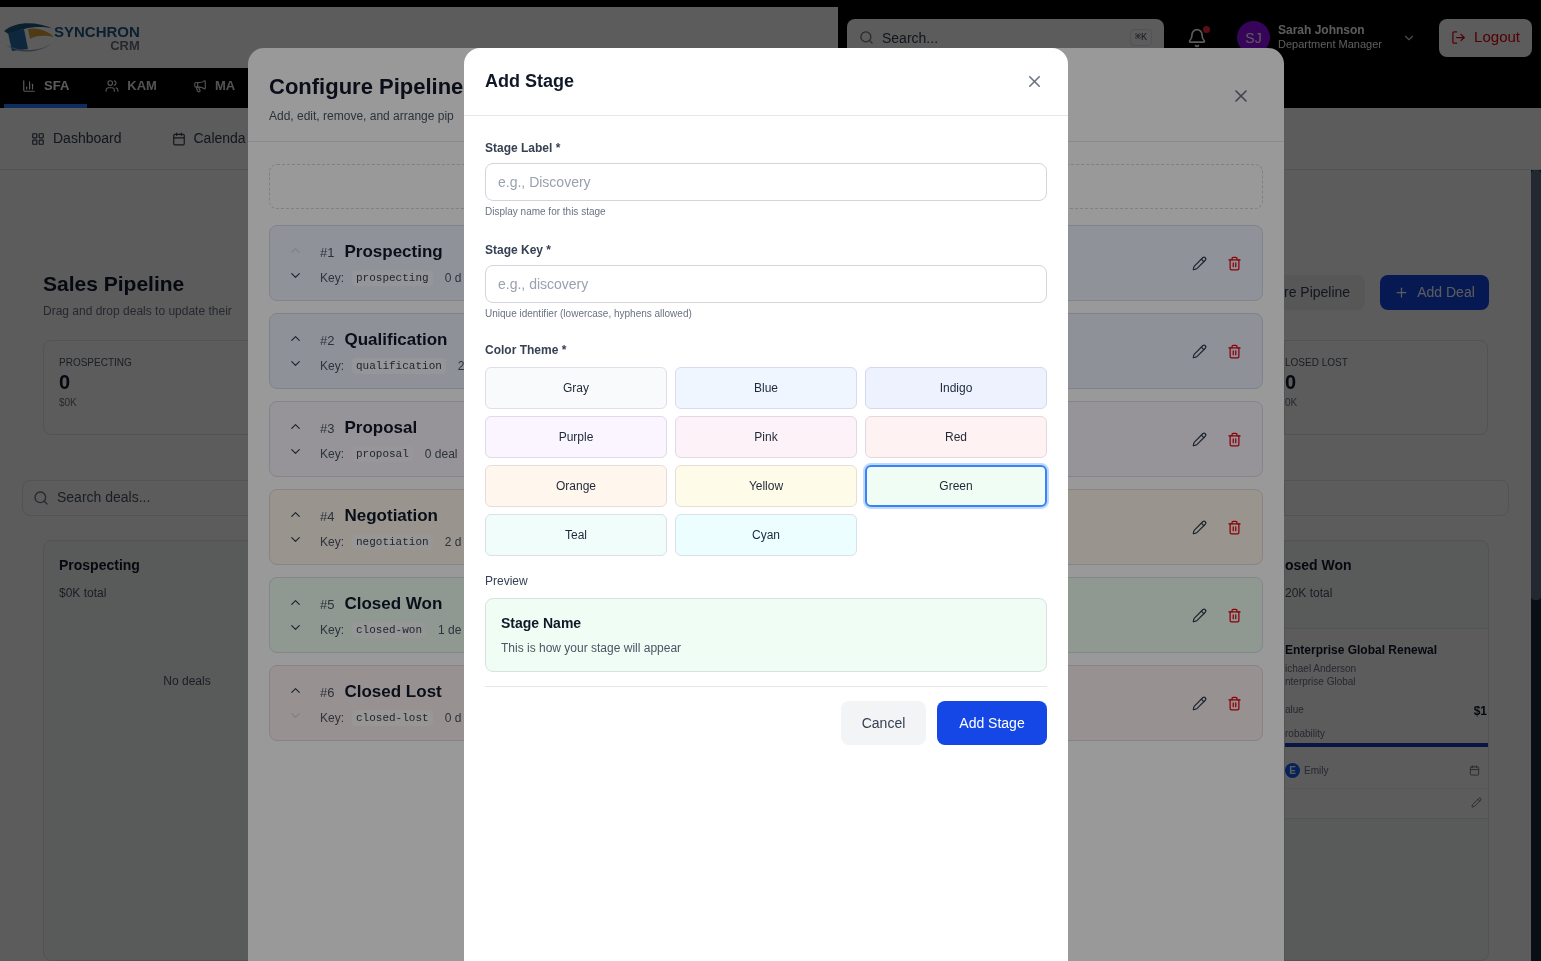  Describe the element at coordinates (327, 693) in the screenshot. I see `stage-number: #6` at that location.